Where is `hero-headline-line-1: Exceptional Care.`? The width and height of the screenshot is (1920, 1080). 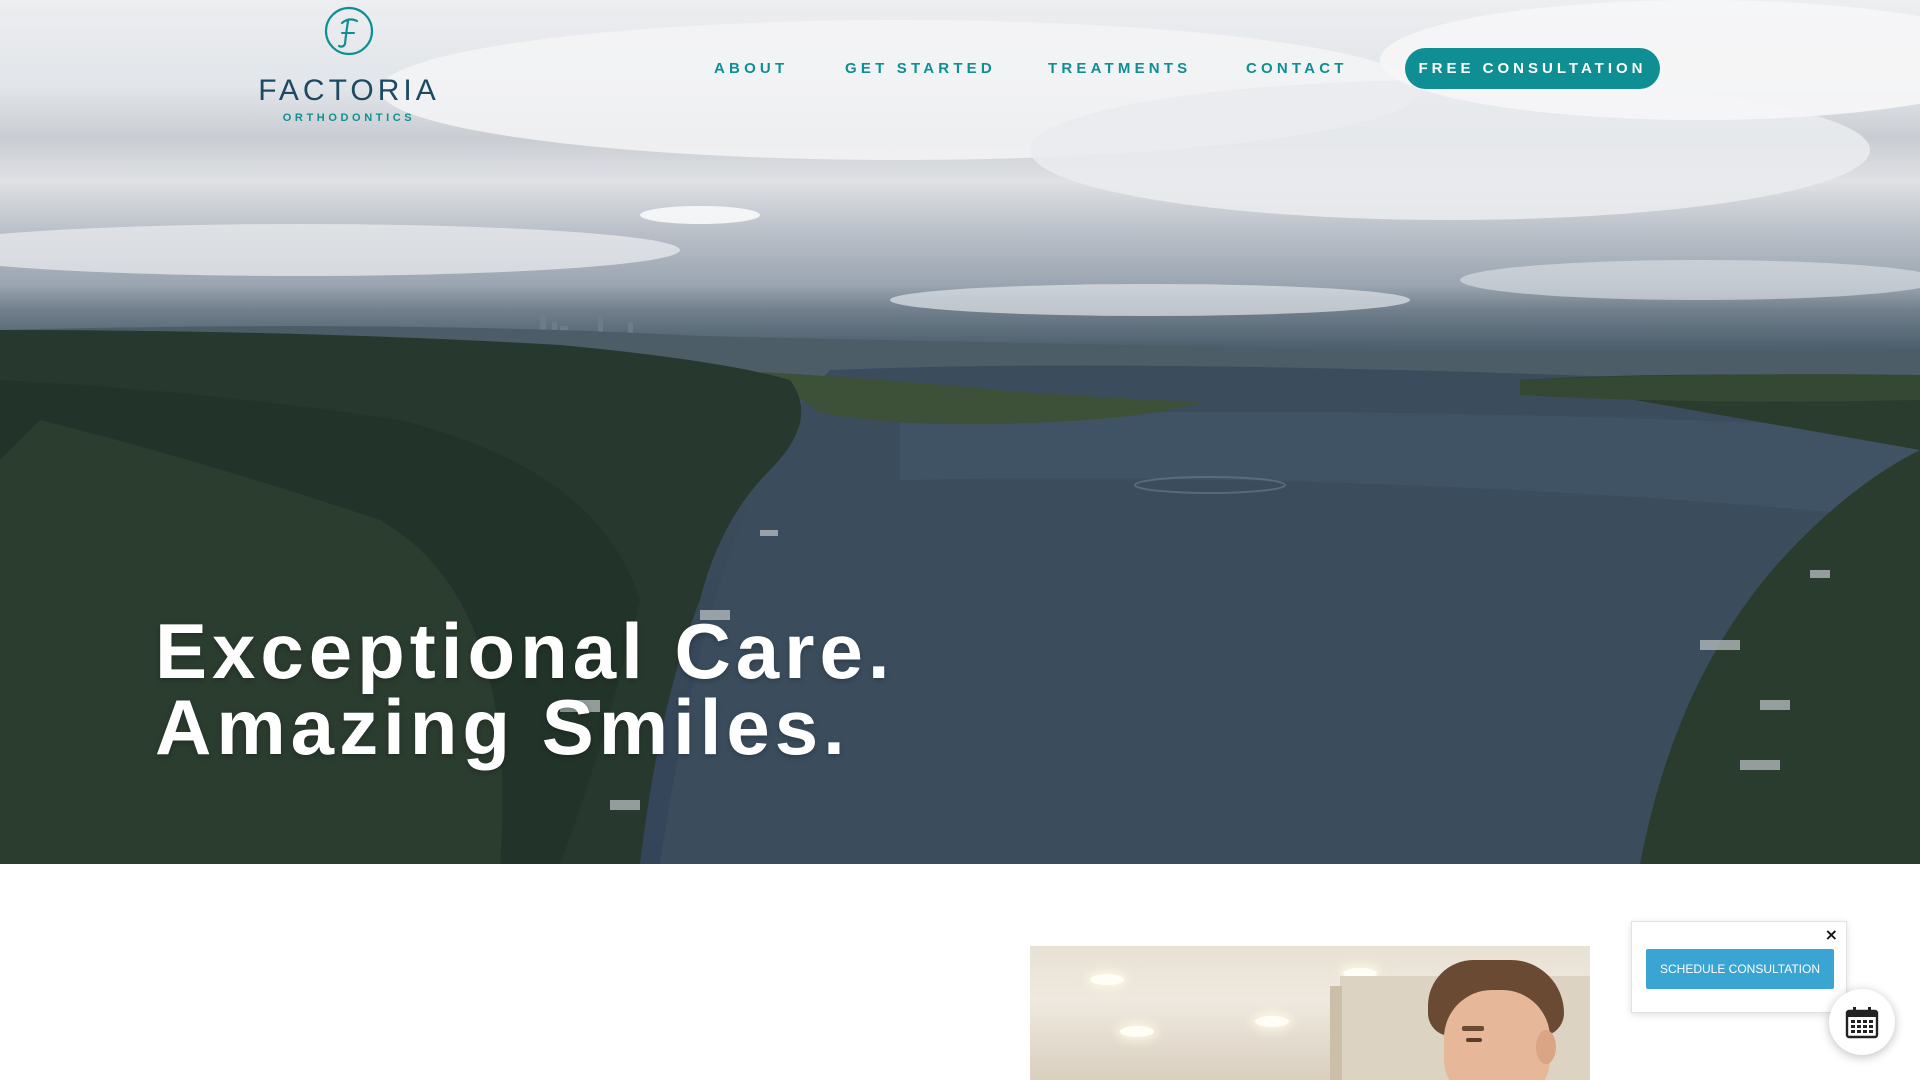
hero-headline-line-1: Exceptional Care. is located at coordinates (525, 651).